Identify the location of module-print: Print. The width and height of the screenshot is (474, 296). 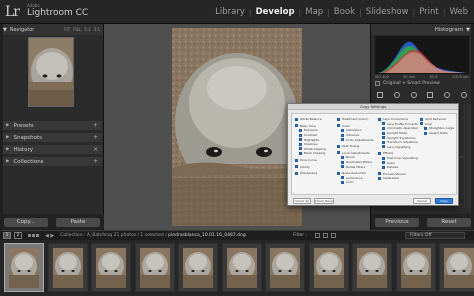
(429, 12).